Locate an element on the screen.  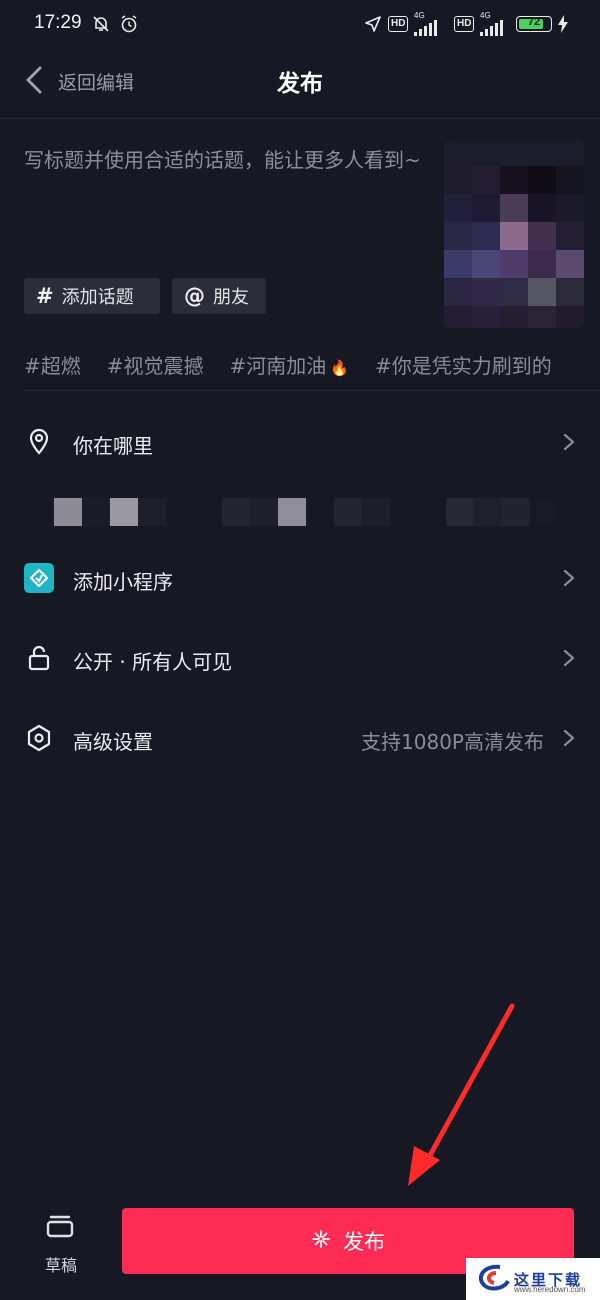
location-row: 你在哪里 is located at coordinates (300, 442).